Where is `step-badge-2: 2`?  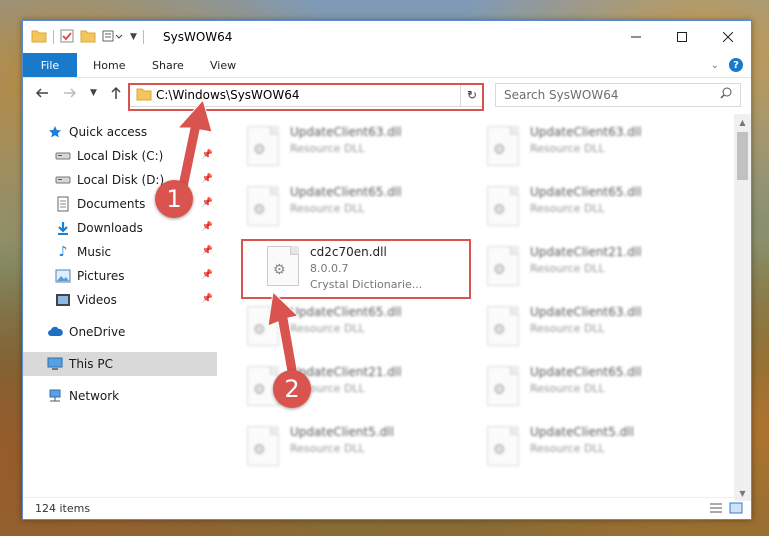 step-badge-2: 2 is located at coordinates (292, 389).